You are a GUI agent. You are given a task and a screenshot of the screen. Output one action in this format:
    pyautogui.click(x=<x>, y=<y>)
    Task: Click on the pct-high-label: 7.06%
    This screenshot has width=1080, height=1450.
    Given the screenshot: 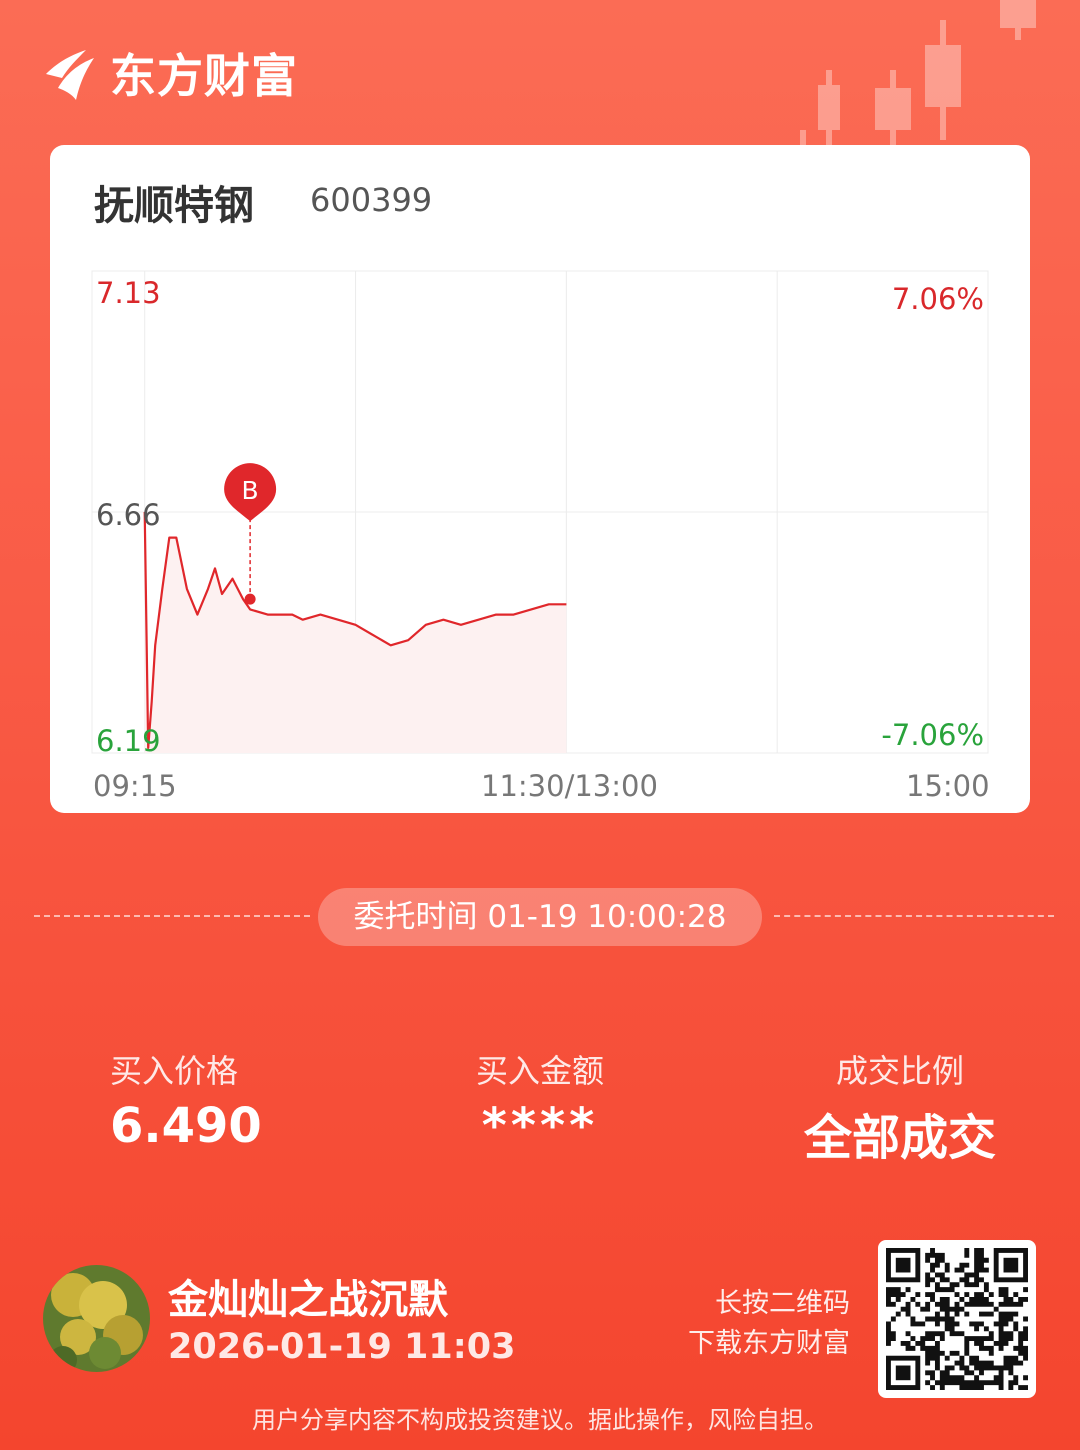 What is the action you would take?
    pyautogui.click(x=937, y=299)
    